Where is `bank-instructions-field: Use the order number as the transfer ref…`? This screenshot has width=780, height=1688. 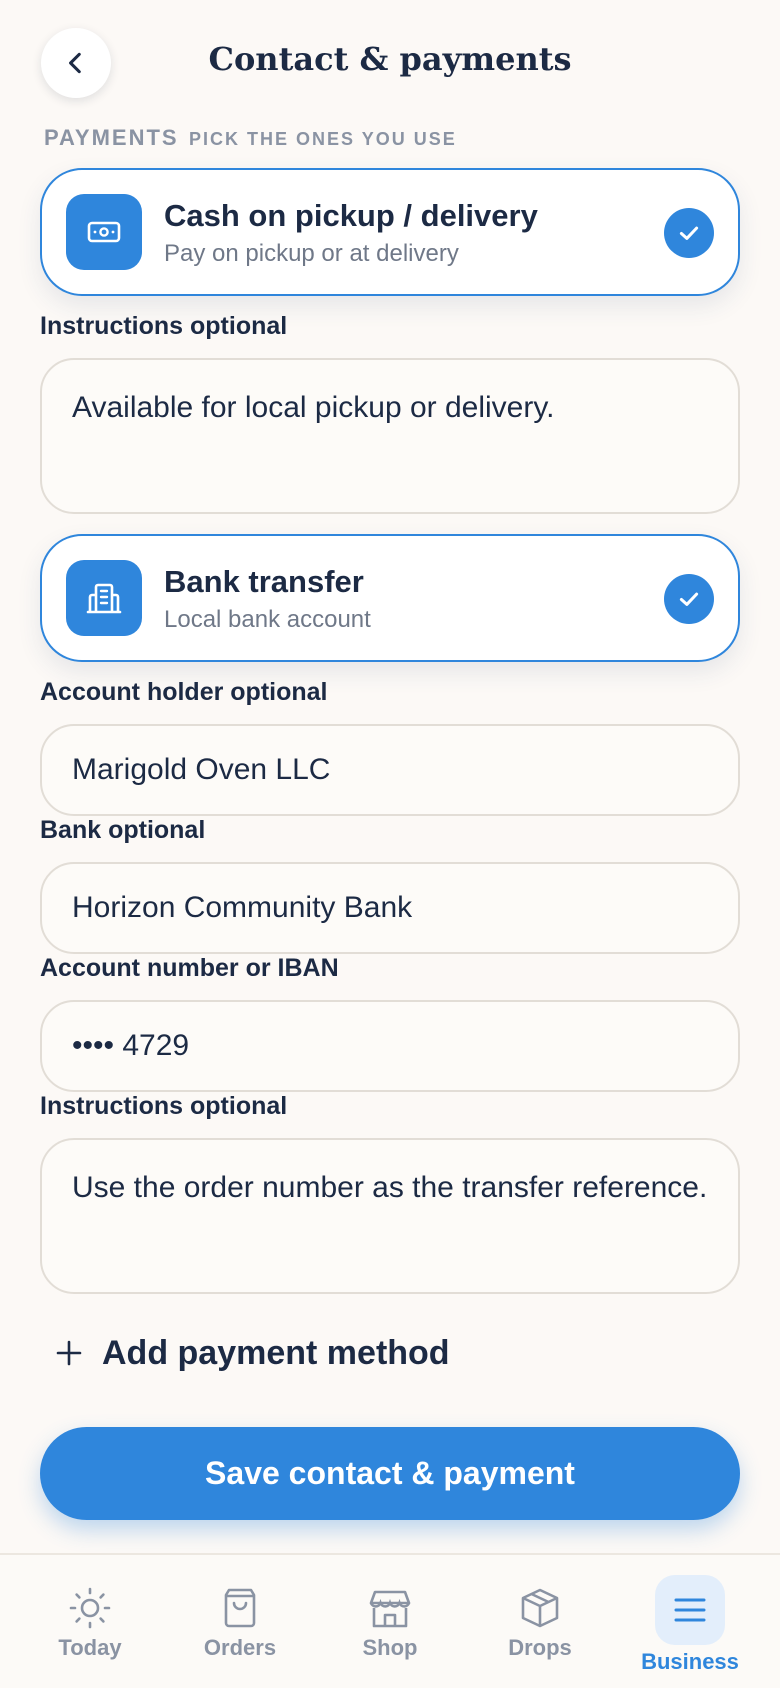 bank-instructions-field: Use the order number as the transfer ref… is located at coordinates (390, 1216).